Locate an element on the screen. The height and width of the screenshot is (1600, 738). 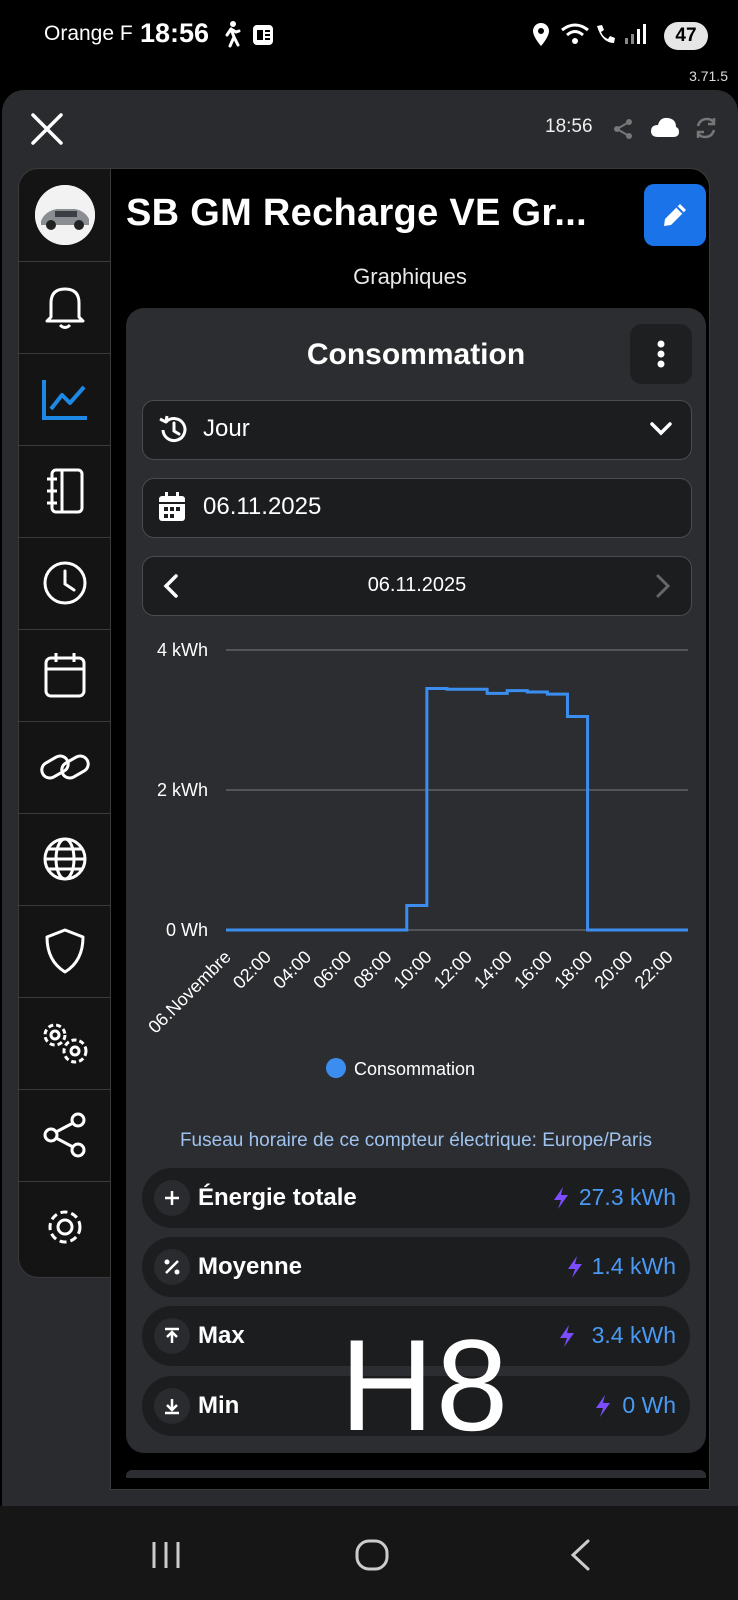
more-options-button is located at coordinates (661, 354).